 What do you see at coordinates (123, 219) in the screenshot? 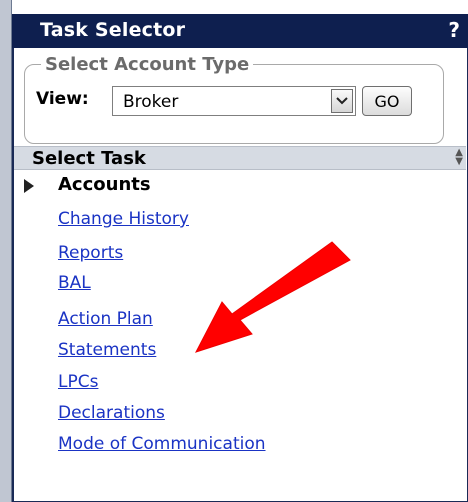
I see `task-link-change-history: Change History` at bounding box center [123, 219].